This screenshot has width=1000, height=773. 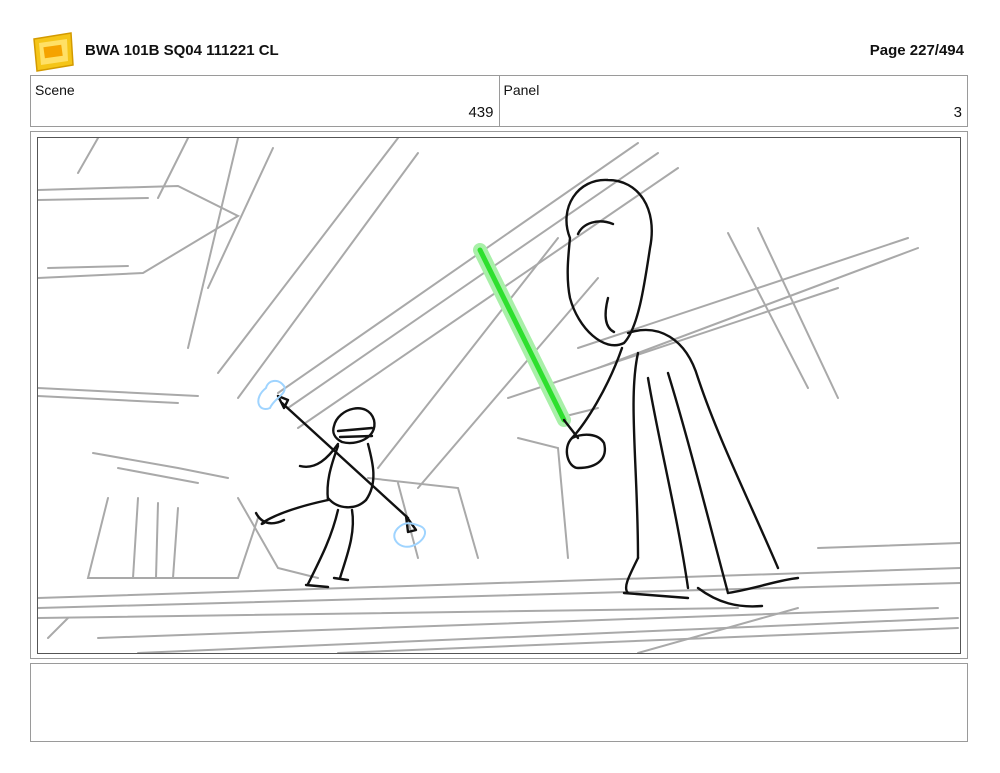 What do you see at coordinates (957, 112) in the screenshot?
I see `panel-number: 3` at bounding box center [957, 112].